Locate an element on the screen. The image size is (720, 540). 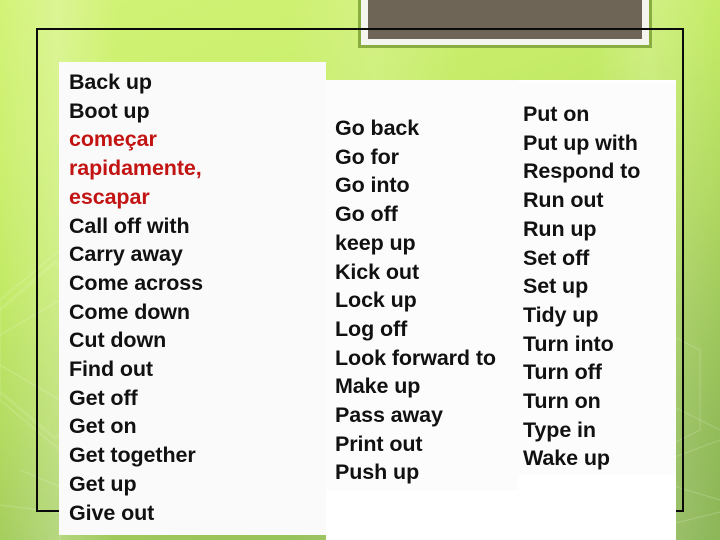
list-item: Back up is located at coordinates (110, 82).